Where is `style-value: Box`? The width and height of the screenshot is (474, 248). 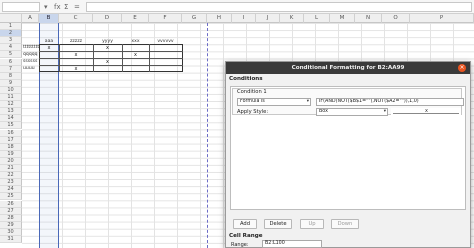 style-value: Box is located at coordinates (323, 111).